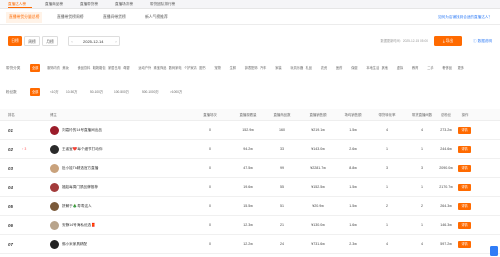 Image resolution: width=500 pixels, height=257 pixels. I want to click on category-chip: 保健, so click(354, 68).